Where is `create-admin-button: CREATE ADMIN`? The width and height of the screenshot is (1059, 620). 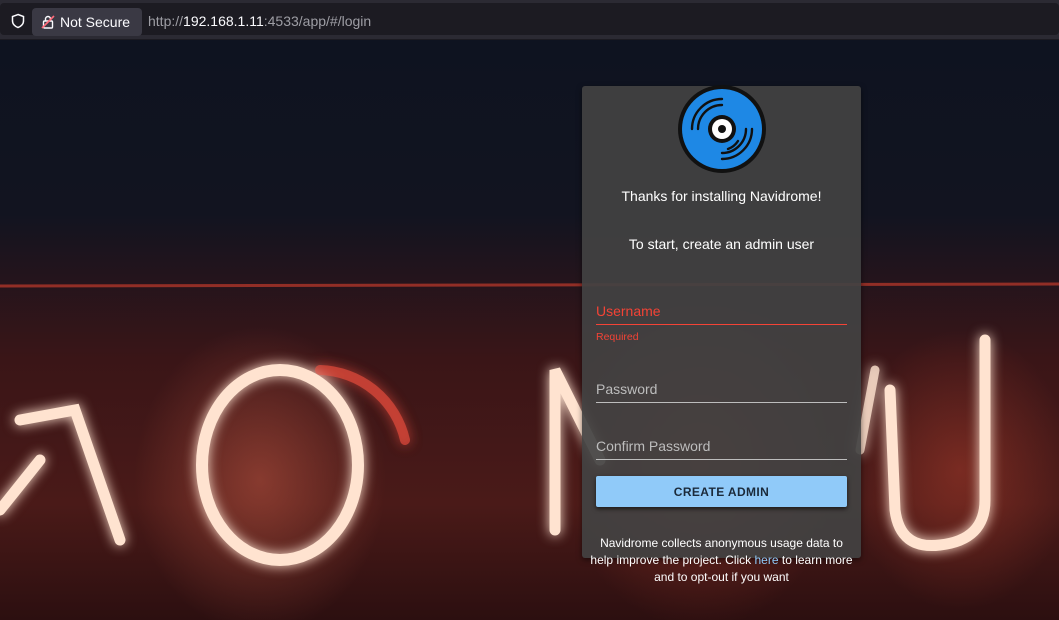
create-admin-button: CREATE ADMIN is located at coordinates (721, 491).